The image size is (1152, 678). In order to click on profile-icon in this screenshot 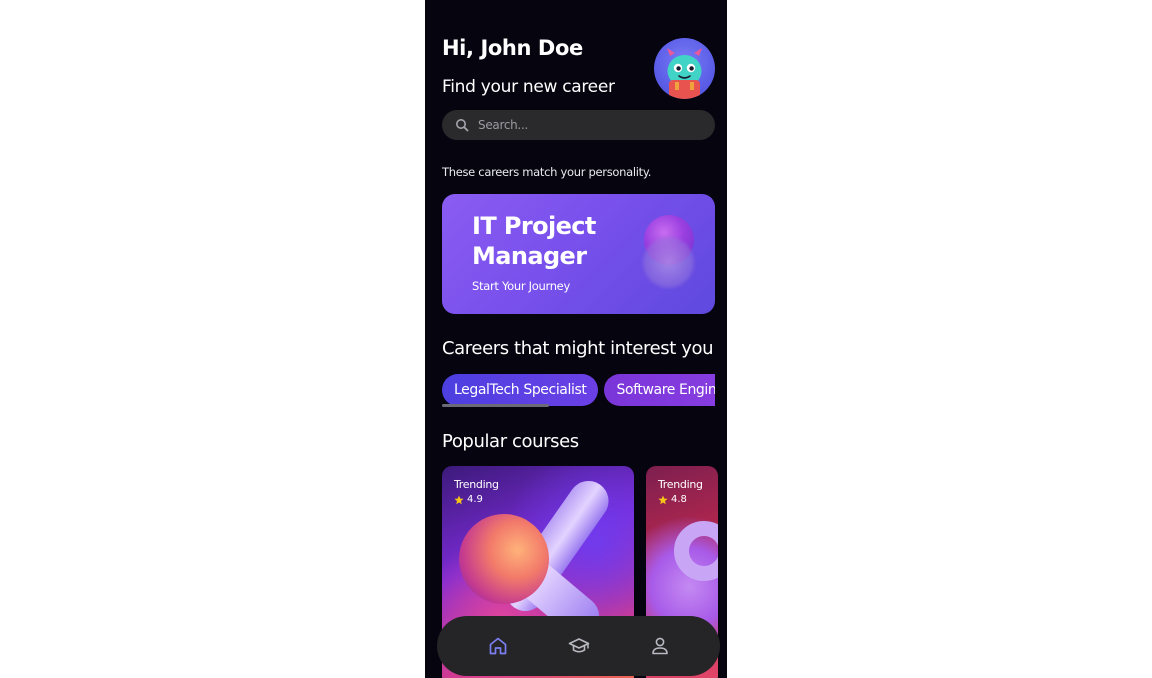, I will do `click(659, 646)`.